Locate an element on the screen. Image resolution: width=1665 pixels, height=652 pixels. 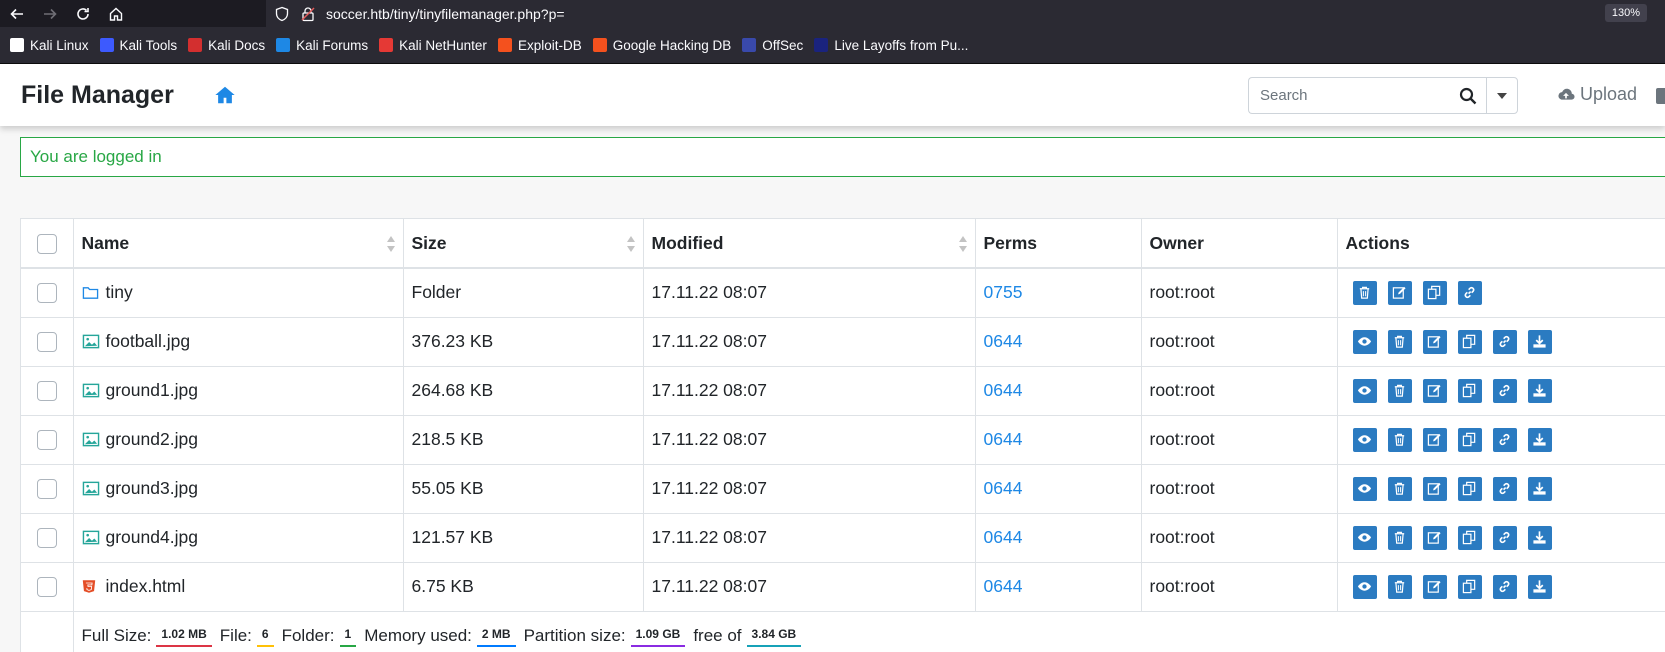
kali-dragon-icon is located at coordinates (17, 45).